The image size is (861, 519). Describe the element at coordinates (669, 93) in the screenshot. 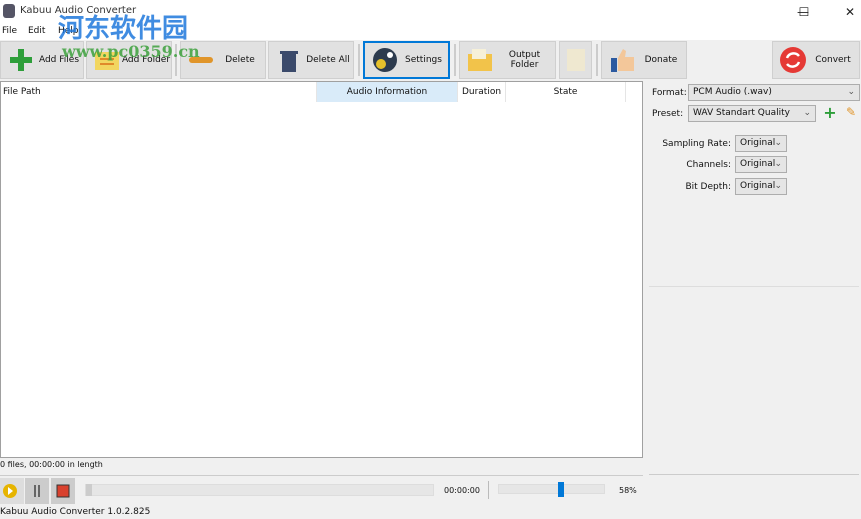

I see `format-label: Format:` at that location.